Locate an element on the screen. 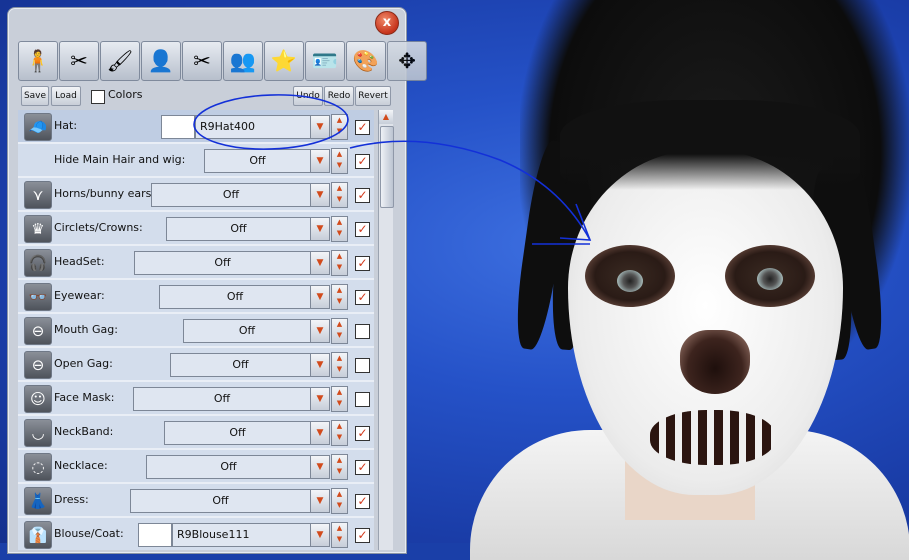 This screenshot has width=909, height=560. accessory-dropdown: R9Blouse111 is located at coordinates (243, 535).